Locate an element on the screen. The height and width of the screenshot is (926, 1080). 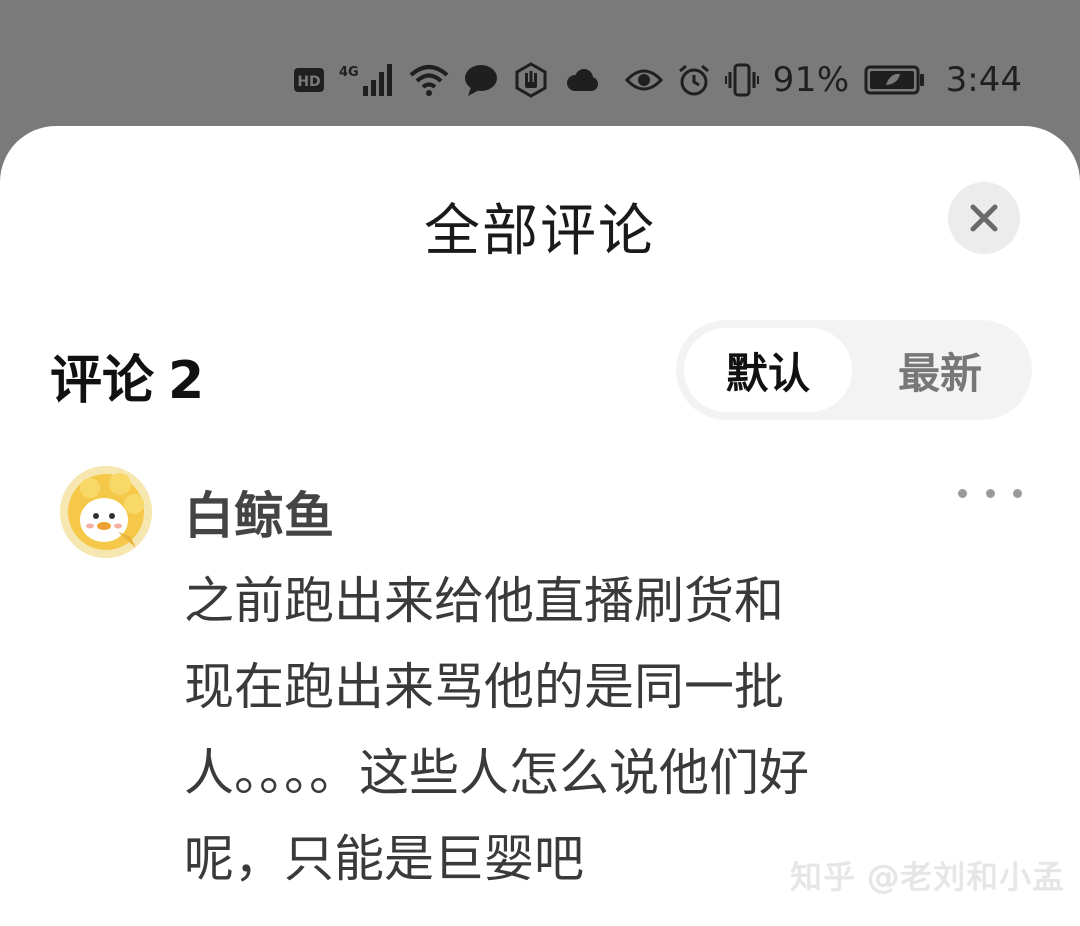
comments-label: 评论 is located at coordinates (102, 381).